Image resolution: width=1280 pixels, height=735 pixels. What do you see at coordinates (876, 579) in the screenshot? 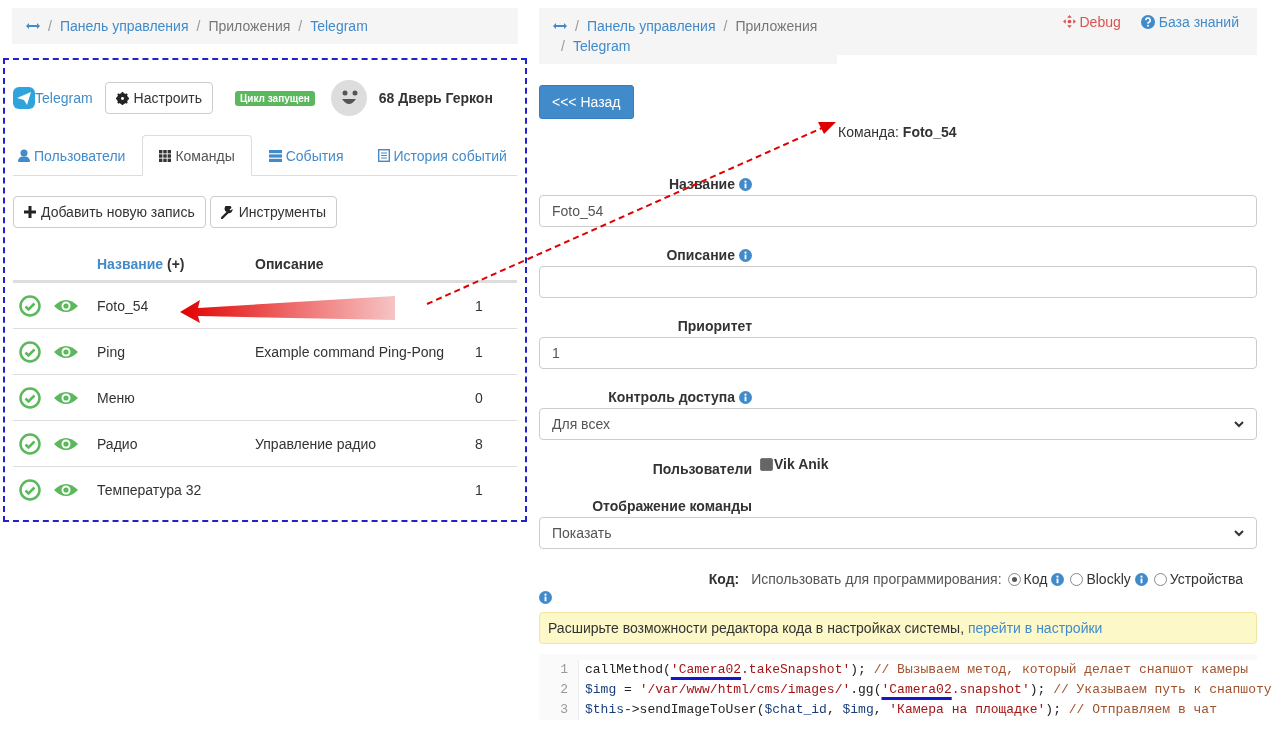
I see `code-mode-prompt: Использовать для программирования:` at bounding box center [876, 579].